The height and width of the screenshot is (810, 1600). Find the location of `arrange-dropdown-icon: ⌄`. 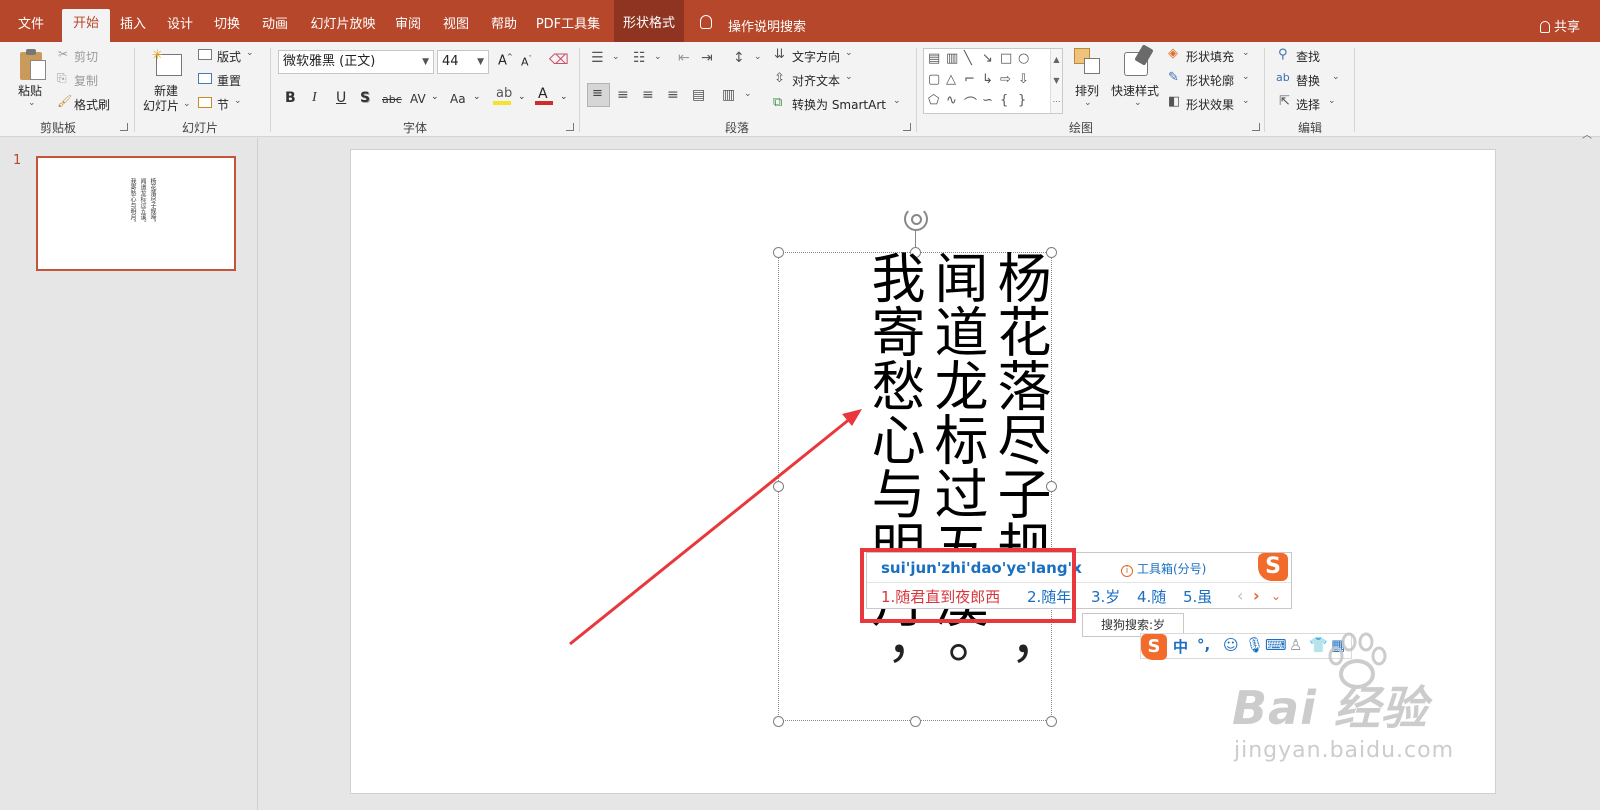

arrange-dropdown-icon: ⌄ is located at coordinates (1088, 103).